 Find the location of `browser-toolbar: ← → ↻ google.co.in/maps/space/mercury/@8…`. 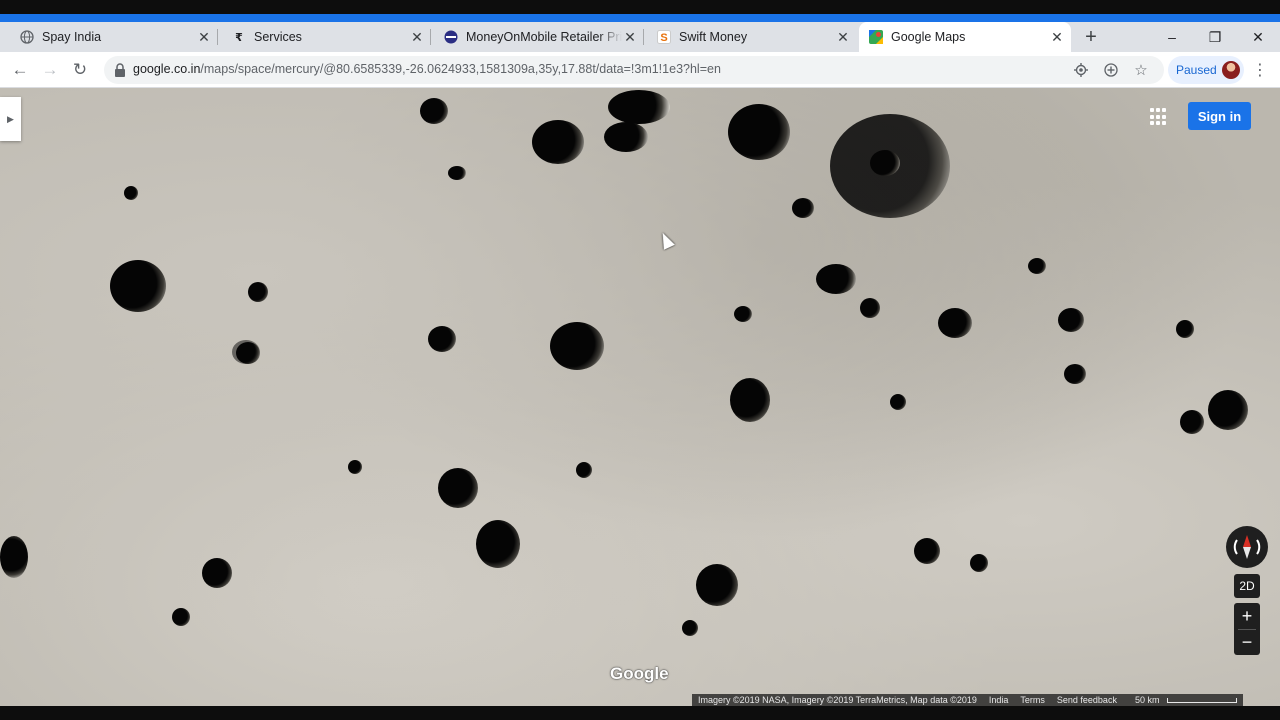

browser-toolbar: ← → ↻ google.co.in/maps/space/mercury/@8… is located at coordinates (640, 70).